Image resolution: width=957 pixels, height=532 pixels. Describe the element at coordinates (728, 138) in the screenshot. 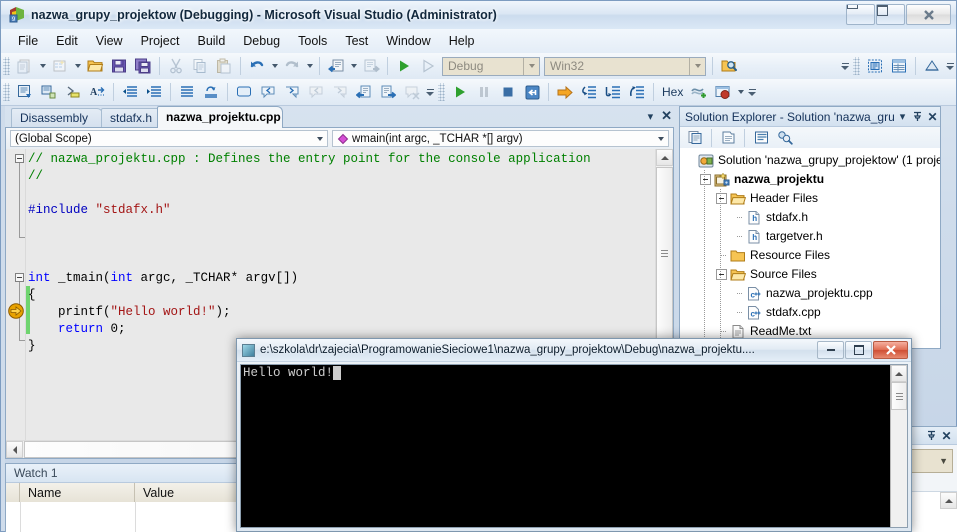

I see `show-all-files-icon` at that location.